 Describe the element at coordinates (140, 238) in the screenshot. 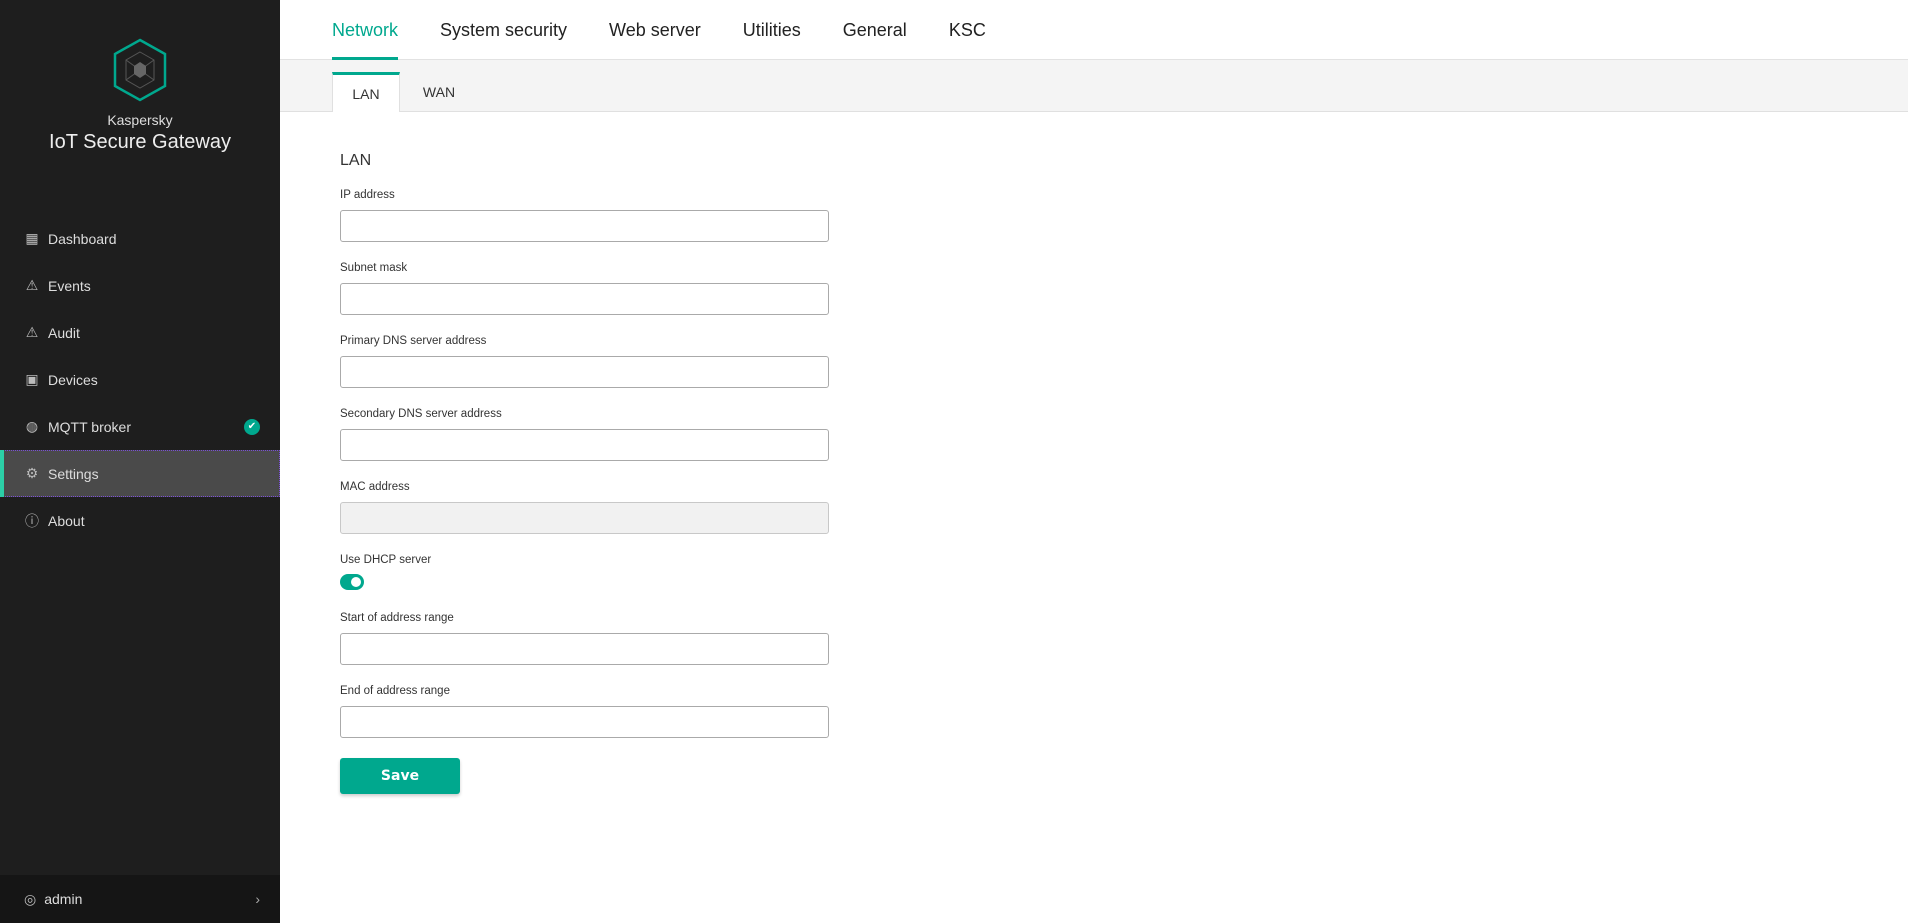

I see `sidebar-item-dashboard: ▦ Dashboard` at that location.